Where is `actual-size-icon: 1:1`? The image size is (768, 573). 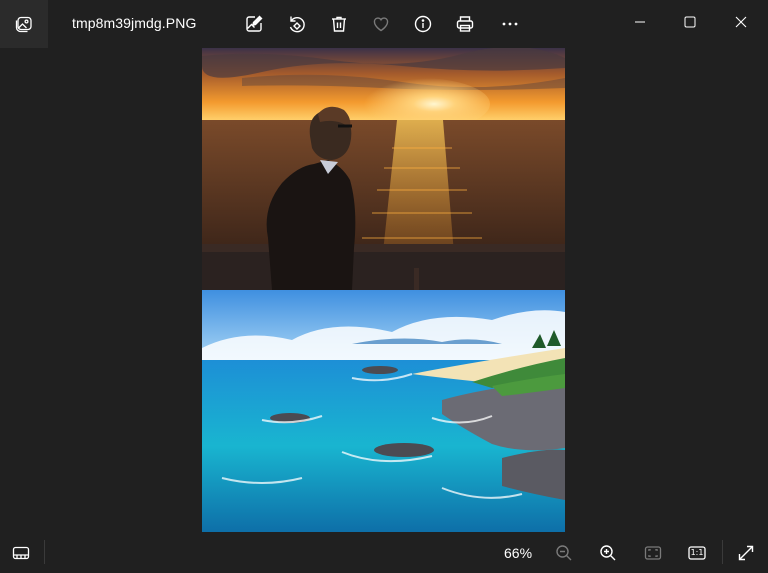
actual-size-icon: 1:1 is located at coordinates (697, 553).